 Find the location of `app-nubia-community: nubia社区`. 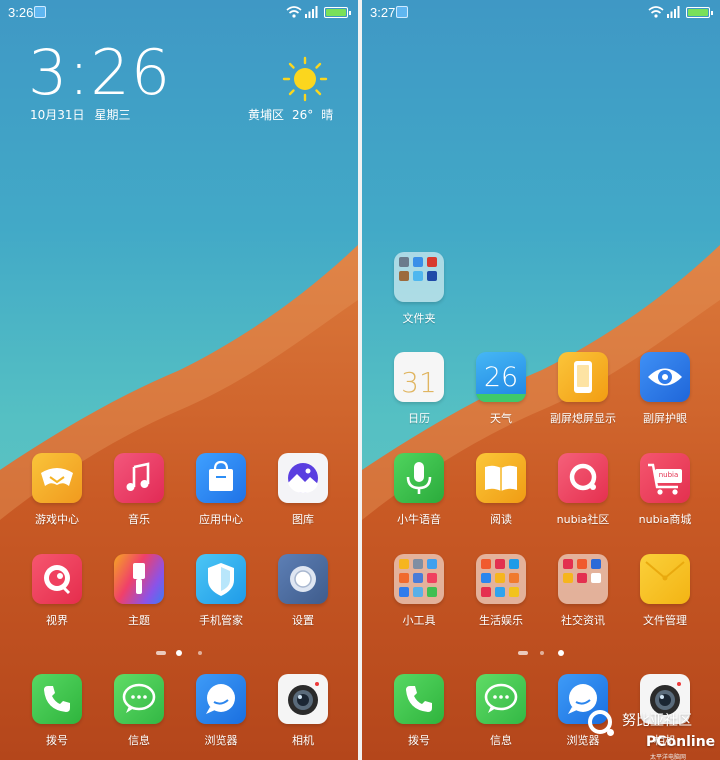

app-nubia-community: nubia社区 is located at coordinates (583, 494).